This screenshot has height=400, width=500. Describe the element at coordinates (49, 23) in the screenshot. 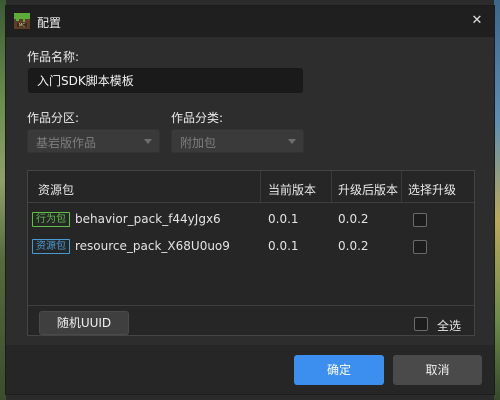

I see `dialog-title: 配置` at that location.